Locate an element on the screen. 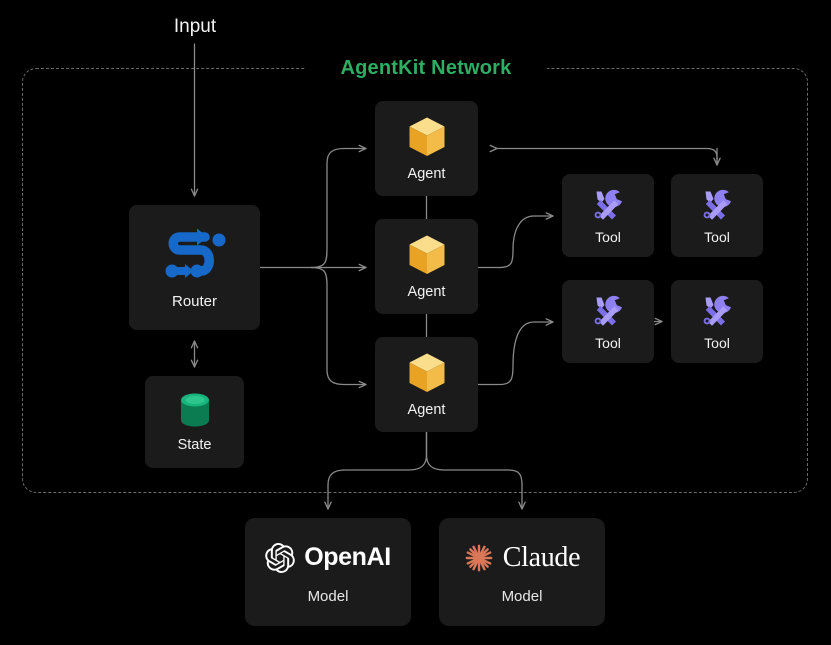 This screenshot has width=831, height=645. state-node: State is located at coordinates (194, 422).